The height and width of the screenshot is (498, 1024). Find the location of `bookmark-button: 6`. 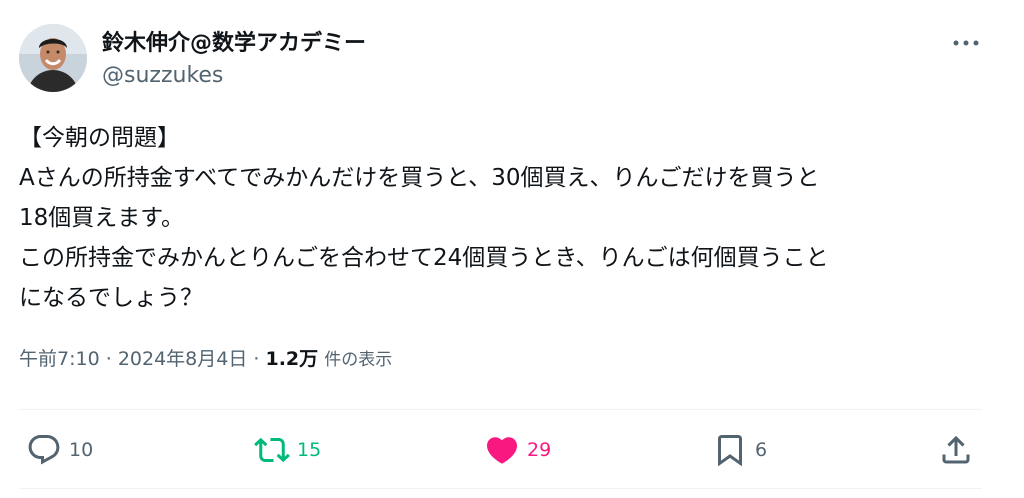

bookmark-button: 6 is located at coordinates (739, 450).